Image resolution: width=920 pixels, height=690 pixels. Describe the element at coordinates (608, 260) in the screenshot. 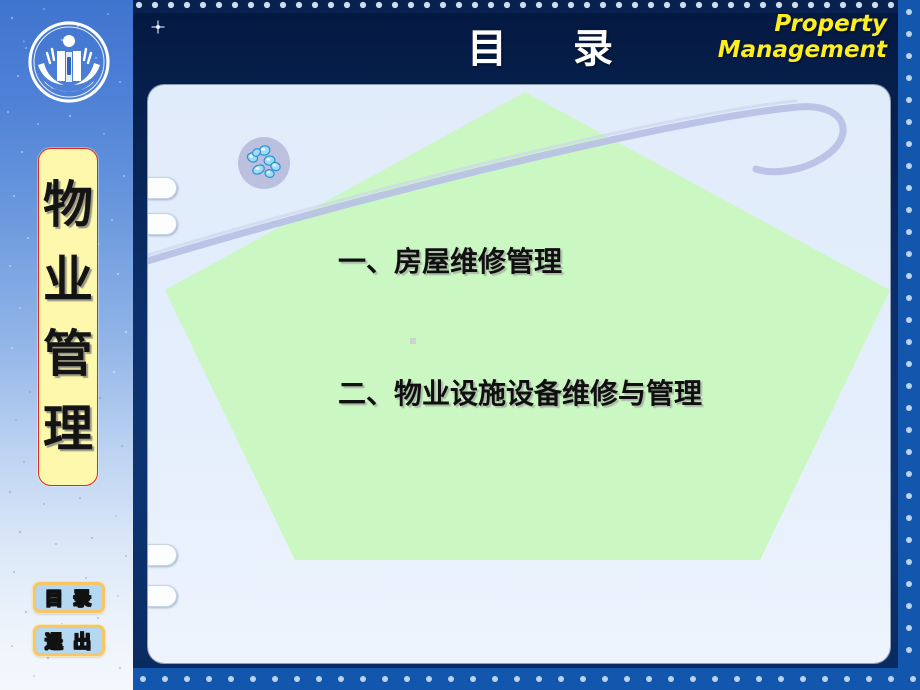

I see `list-item: 一、房屋维修管理` at that location.